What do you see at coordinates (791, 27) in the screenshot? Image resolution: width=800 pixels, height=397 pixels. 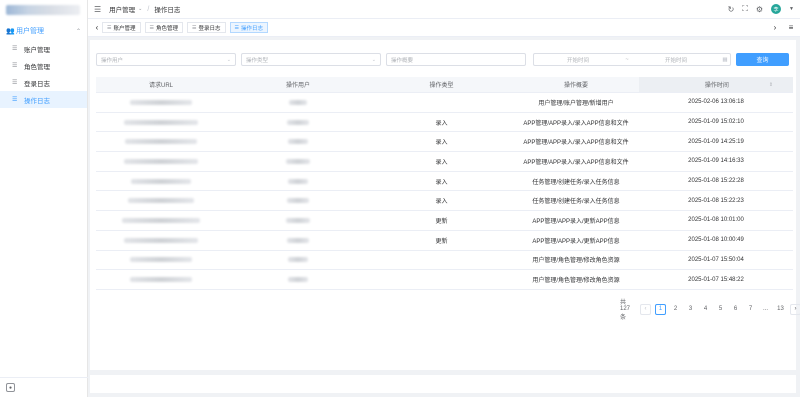 I see `tags-menu-icon: ≡` at bounding box center [791, 27].